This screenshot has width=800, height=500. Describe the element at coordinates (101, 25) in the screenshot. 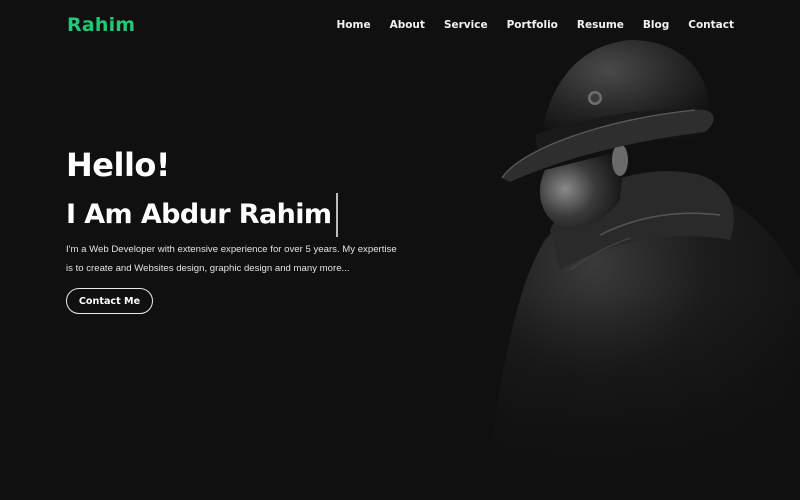

I see `site-logo: Rahim` at that location.